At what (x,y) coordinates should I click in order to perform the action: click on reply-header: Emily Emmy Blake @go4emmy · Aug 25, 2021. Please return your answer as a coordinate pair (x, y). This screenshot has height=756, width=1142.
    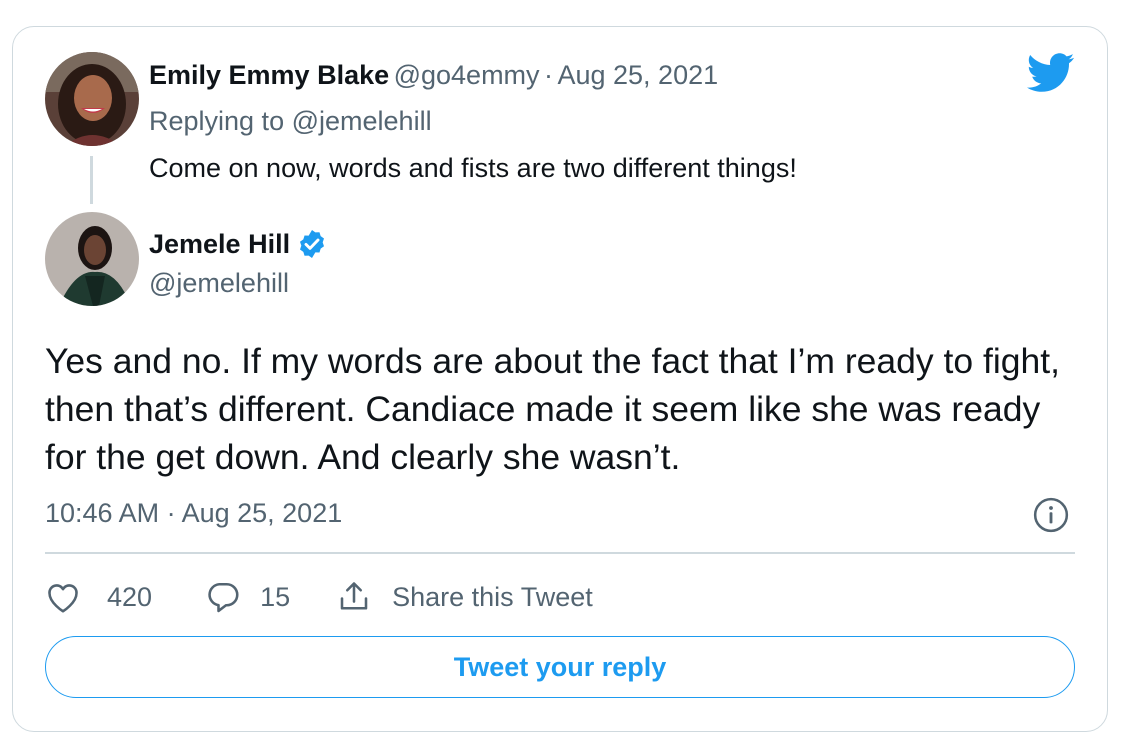
    Looking at the image, I should click on (433, 75).